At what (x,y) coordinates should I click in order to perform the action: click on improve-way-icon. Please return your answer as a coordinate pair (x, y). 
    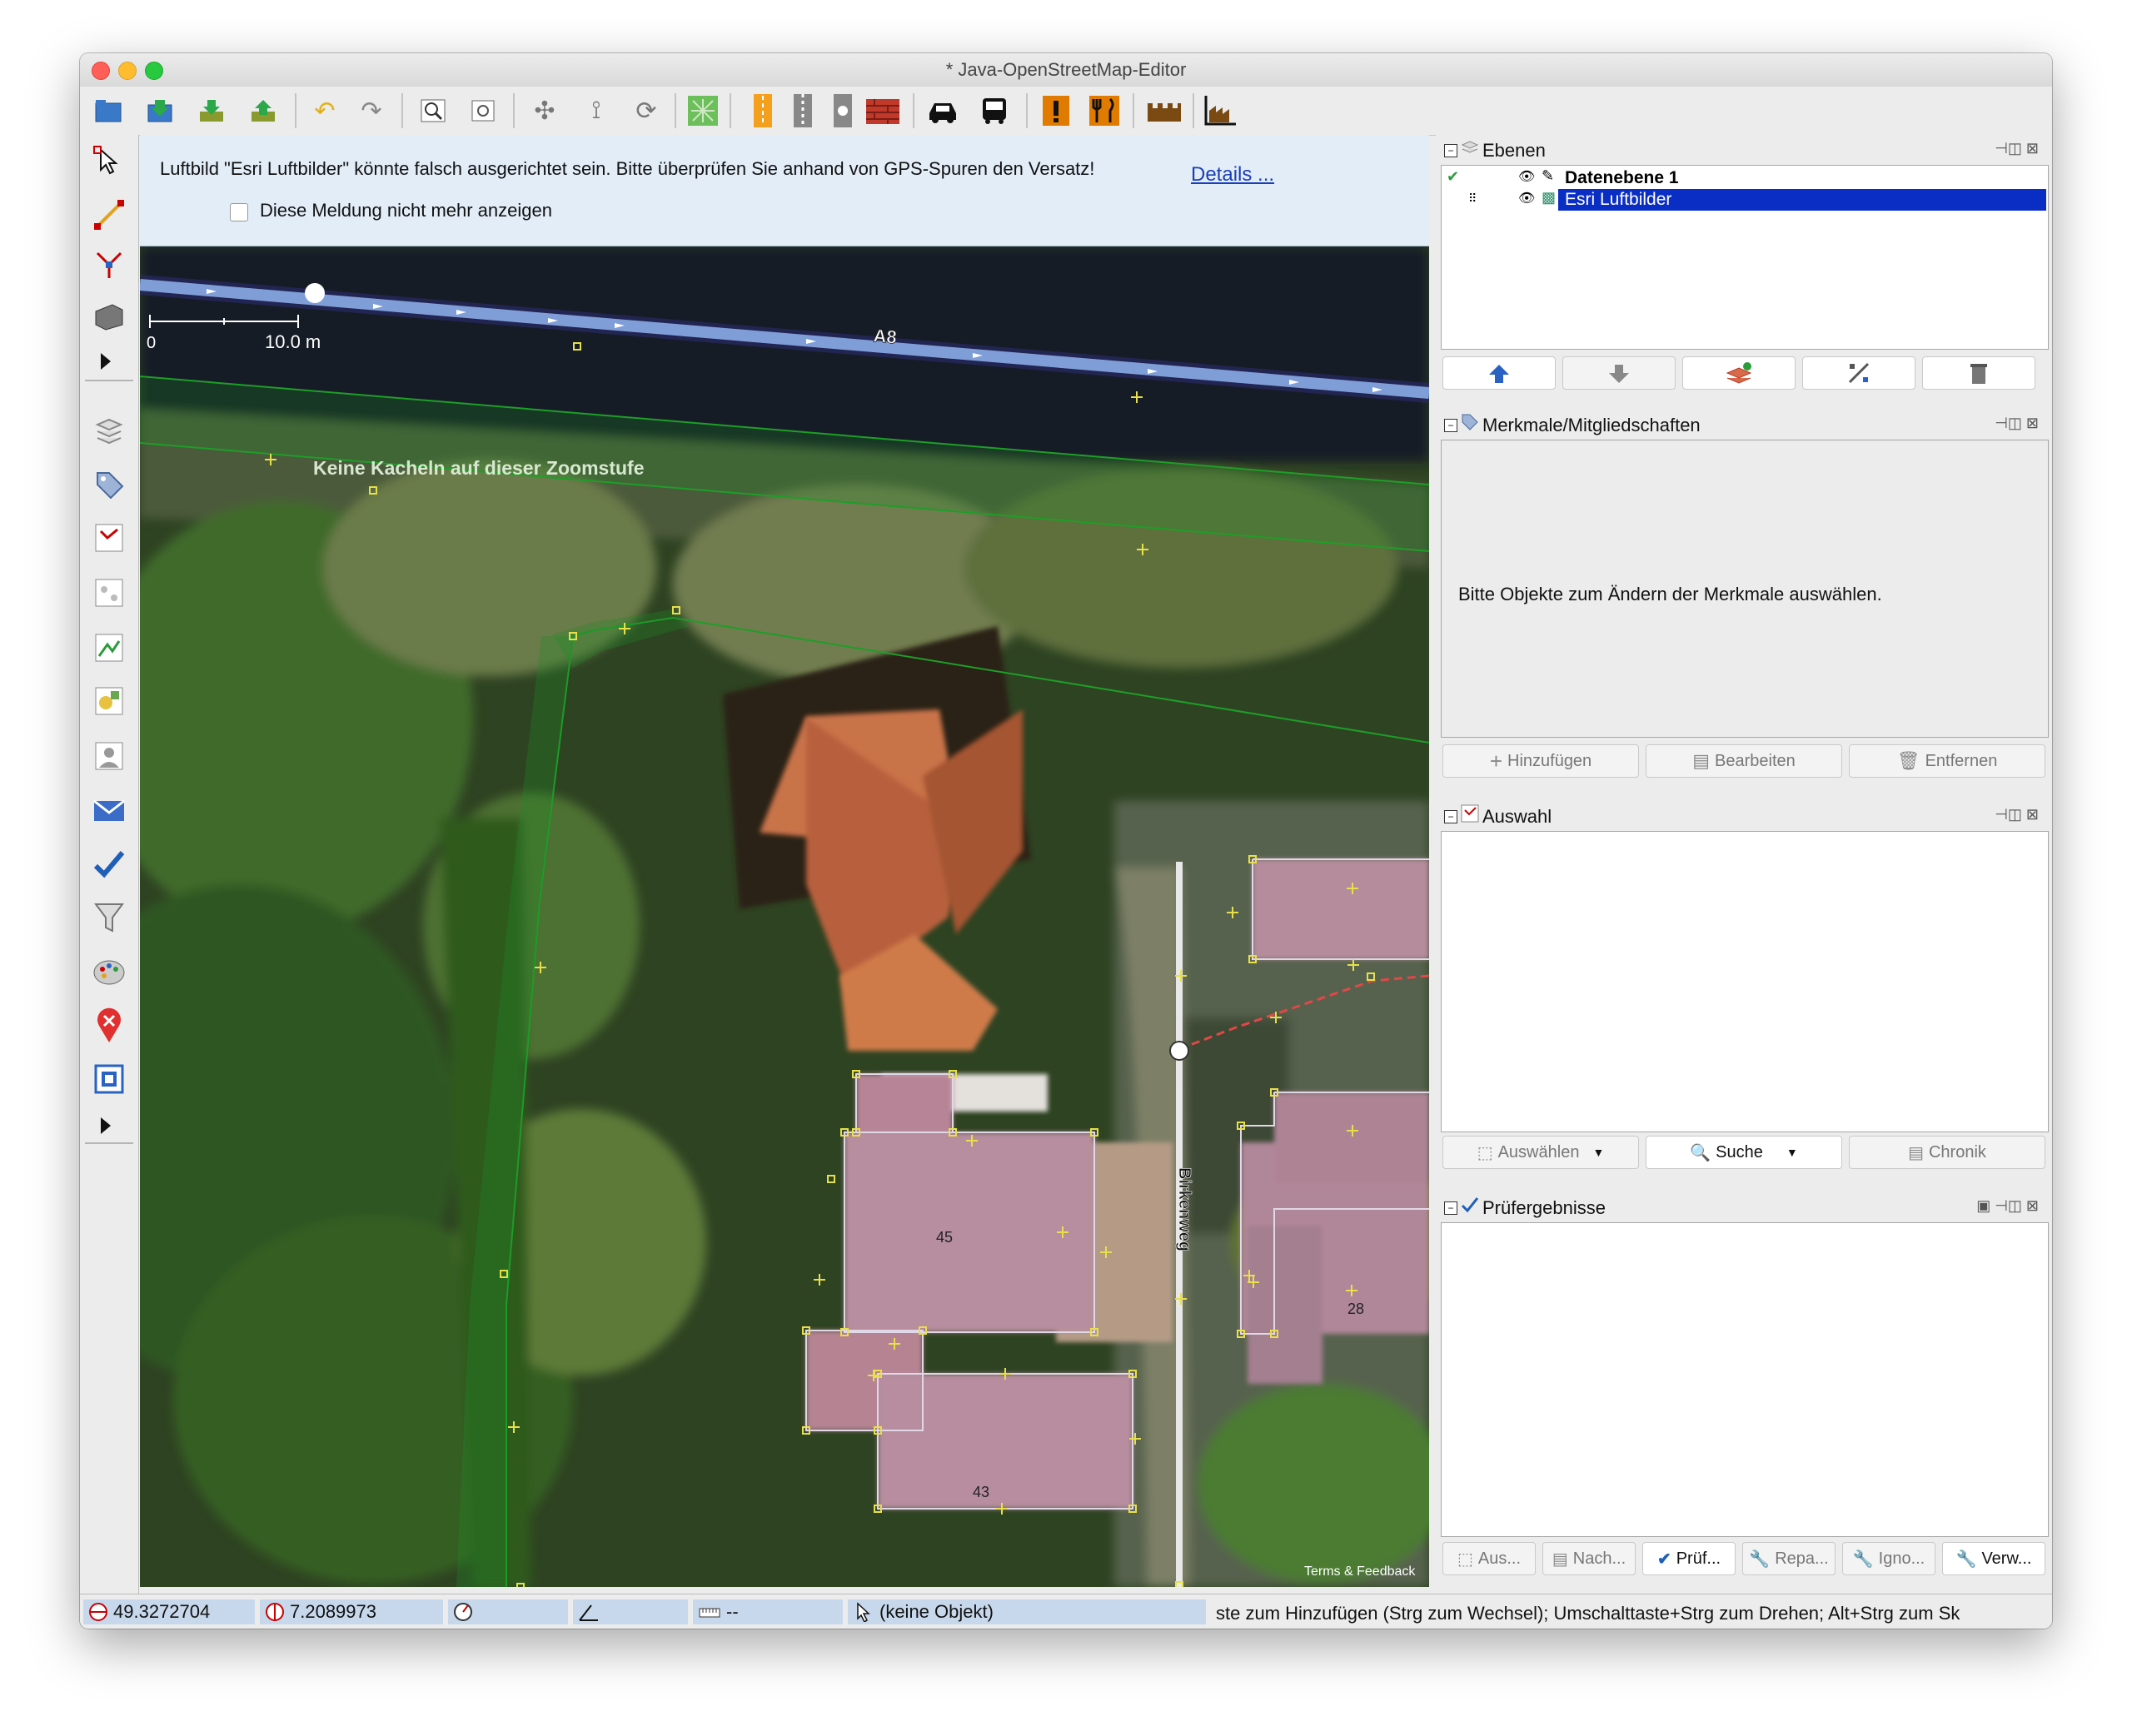
    Looking at the image, I should click on (109, 264).